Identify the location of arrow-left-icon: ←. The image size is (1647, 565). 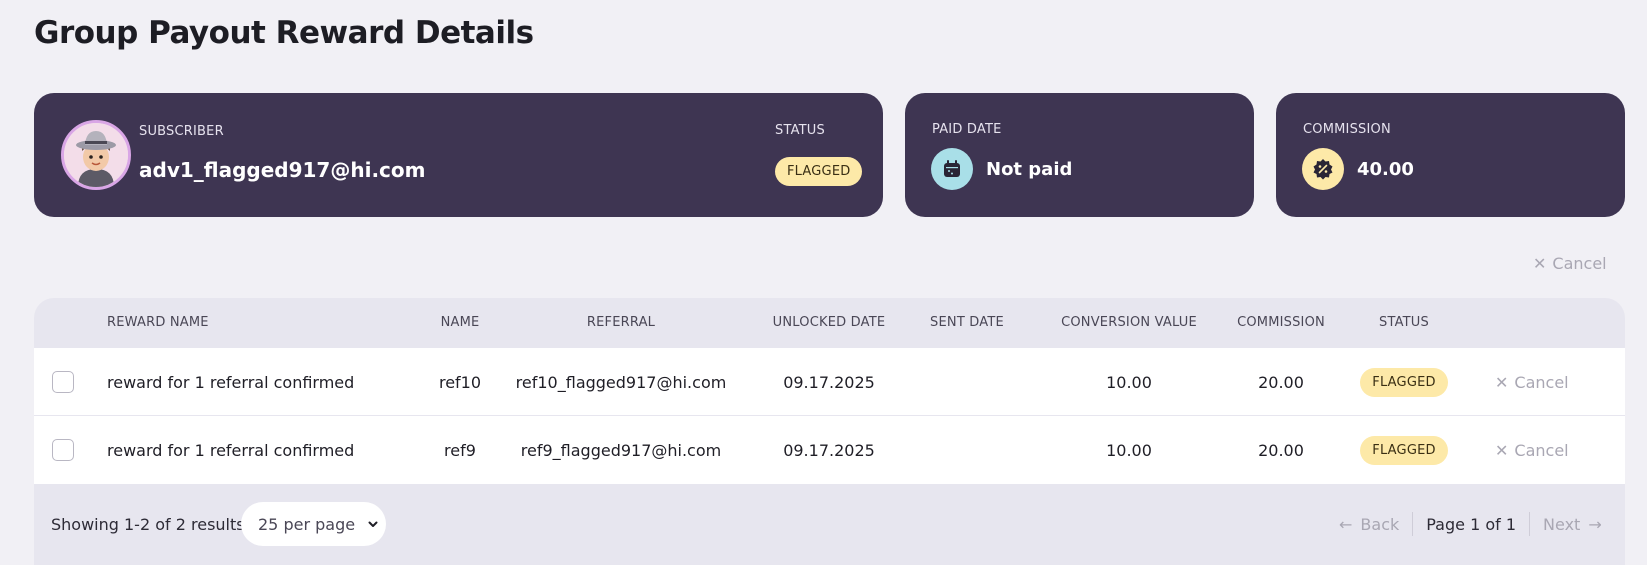
(1346, 524).